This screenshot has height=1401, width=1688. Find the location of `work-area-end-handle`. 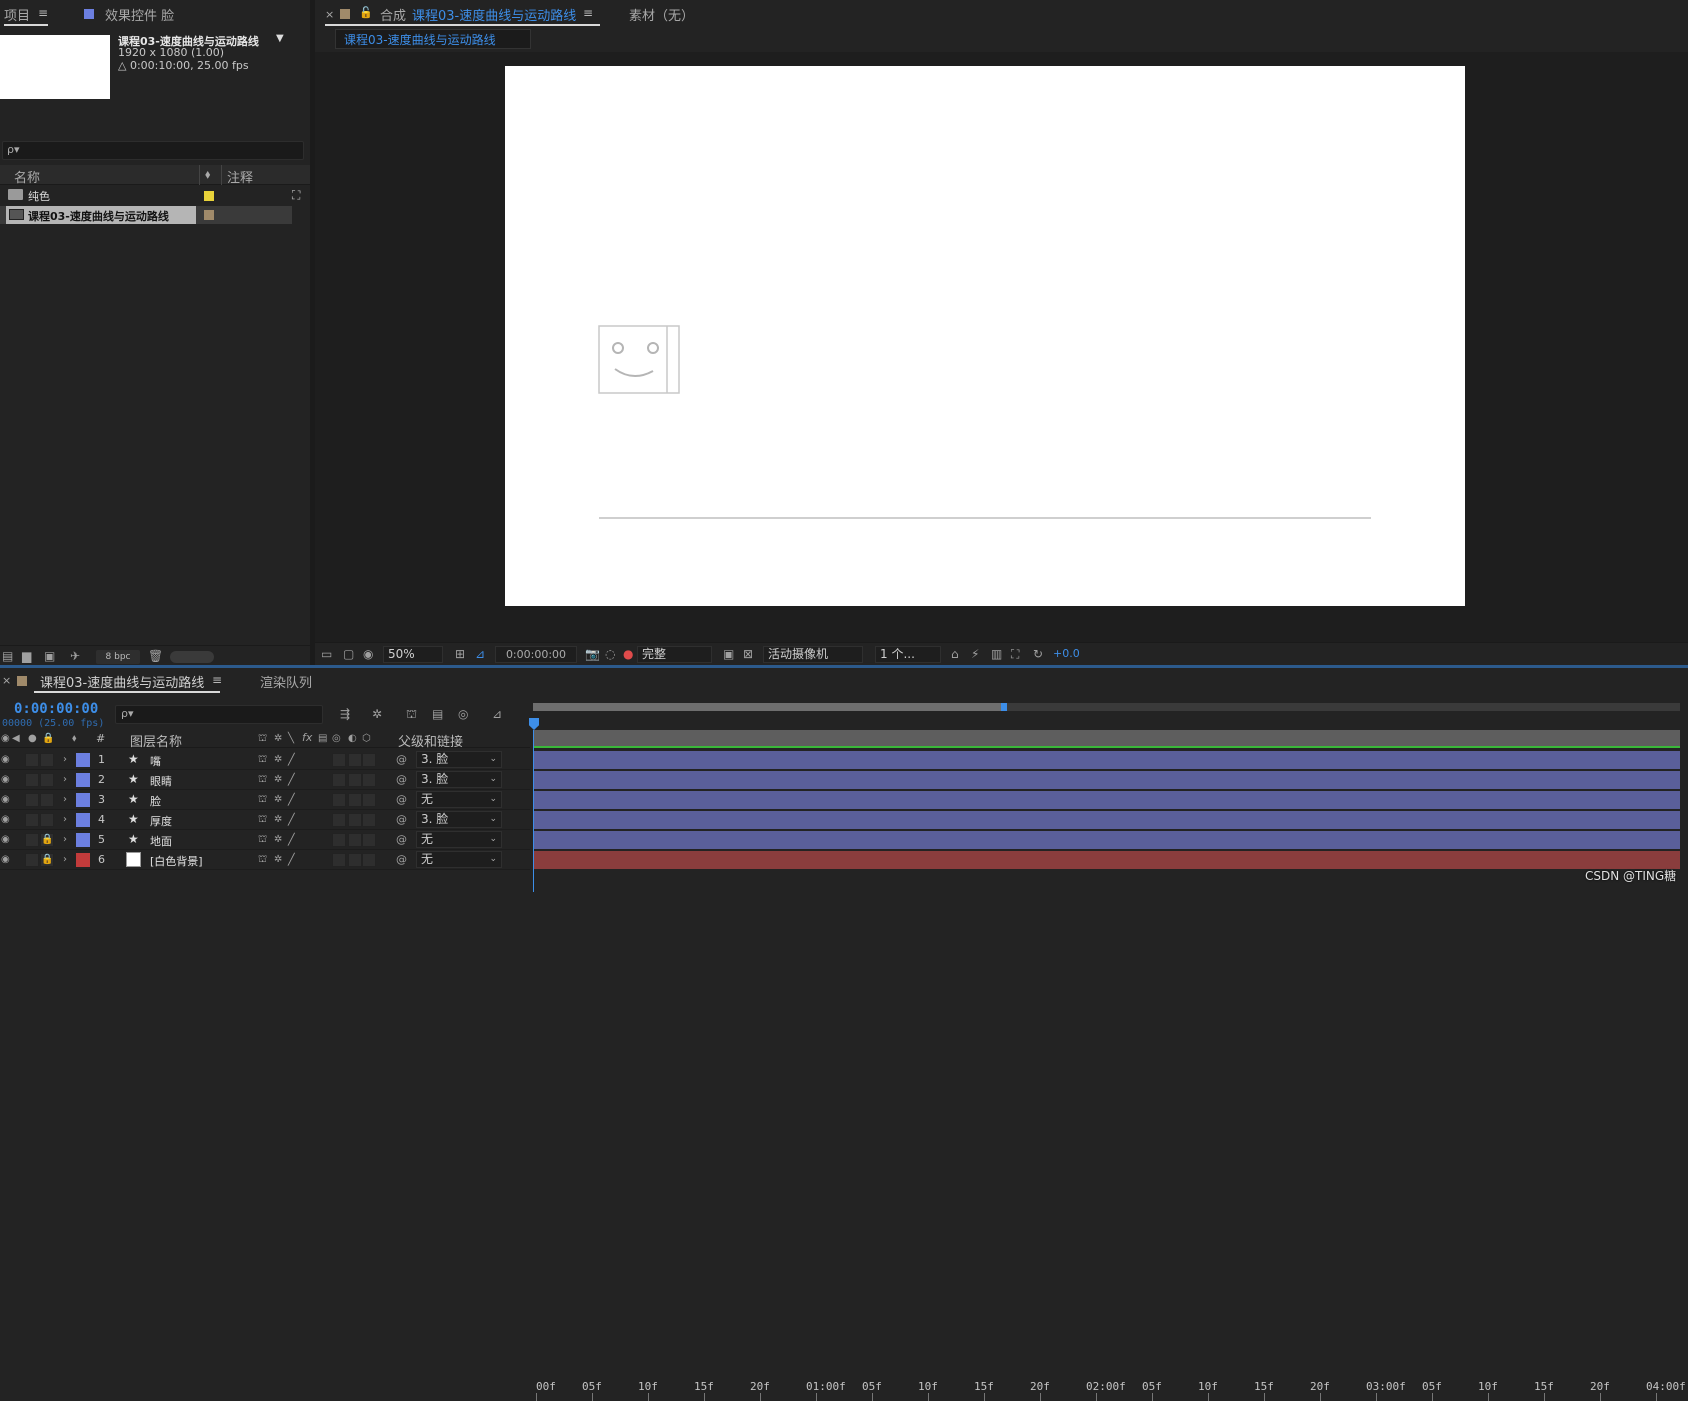

work-area-end-handle is located at coordinates (1004, 707).